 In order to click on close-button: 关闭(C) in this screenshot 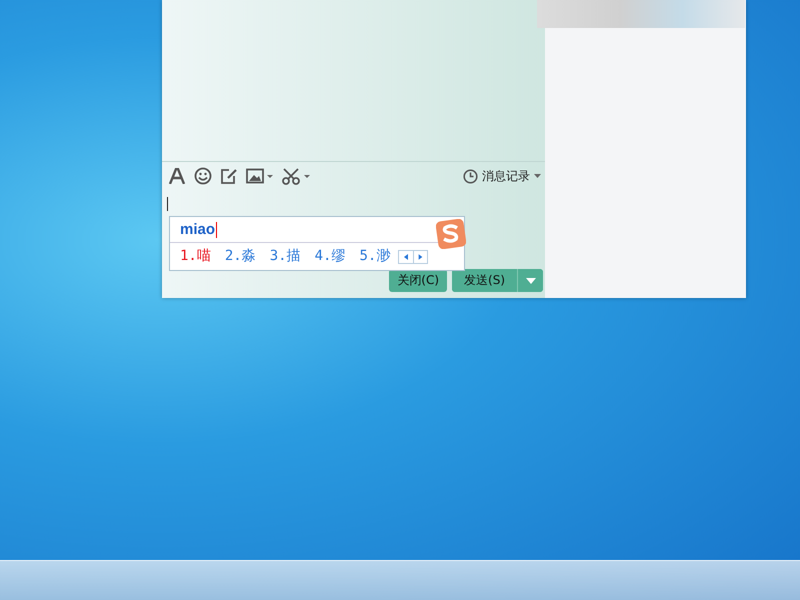, I will do `click(418, 280)`.